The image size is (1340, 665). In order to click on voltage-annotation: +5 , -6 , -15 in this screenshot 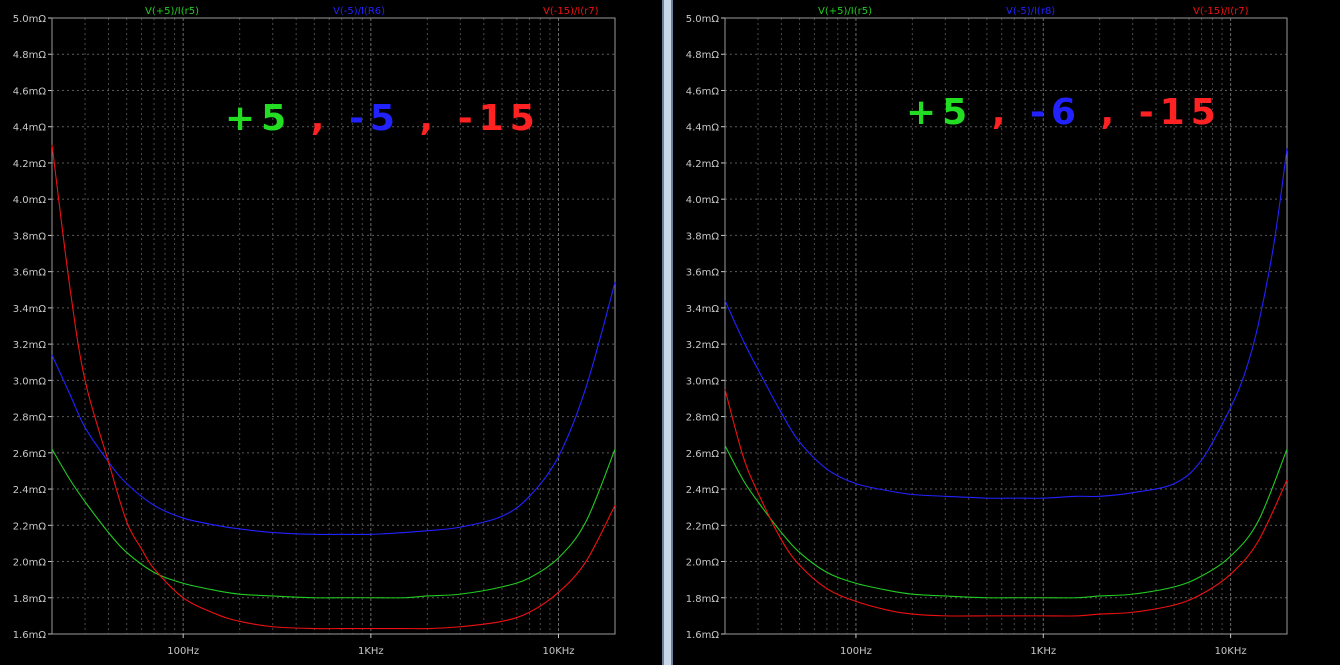, I will do `click(1064, 112)`.